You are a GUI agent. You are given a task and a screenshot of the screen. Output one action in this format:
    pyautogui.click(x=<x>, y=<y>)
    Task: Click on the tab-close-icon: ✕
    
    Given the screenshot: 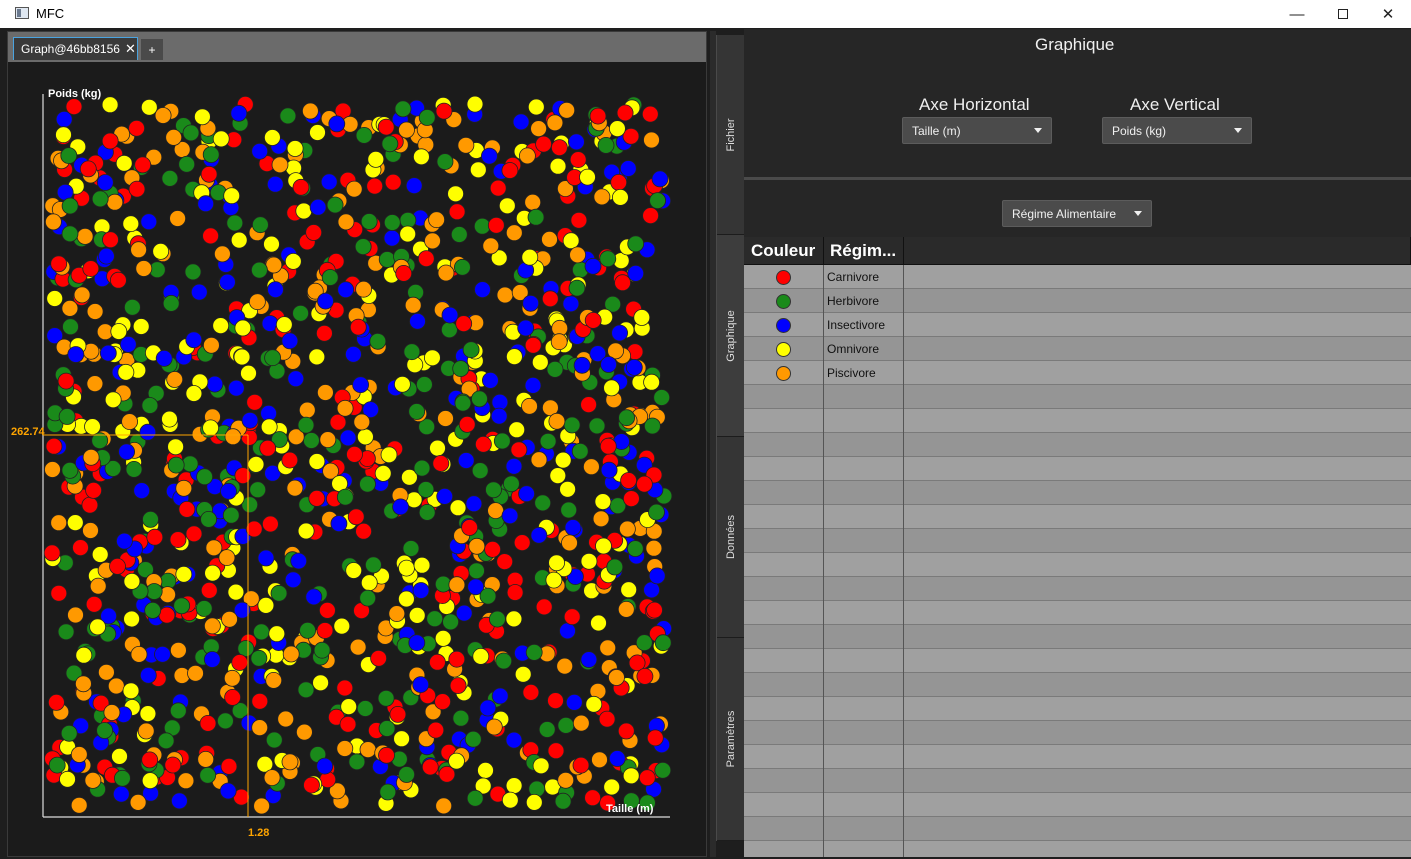 What is the action you would take?
    pyautogui.click(x=130, y=49)
    